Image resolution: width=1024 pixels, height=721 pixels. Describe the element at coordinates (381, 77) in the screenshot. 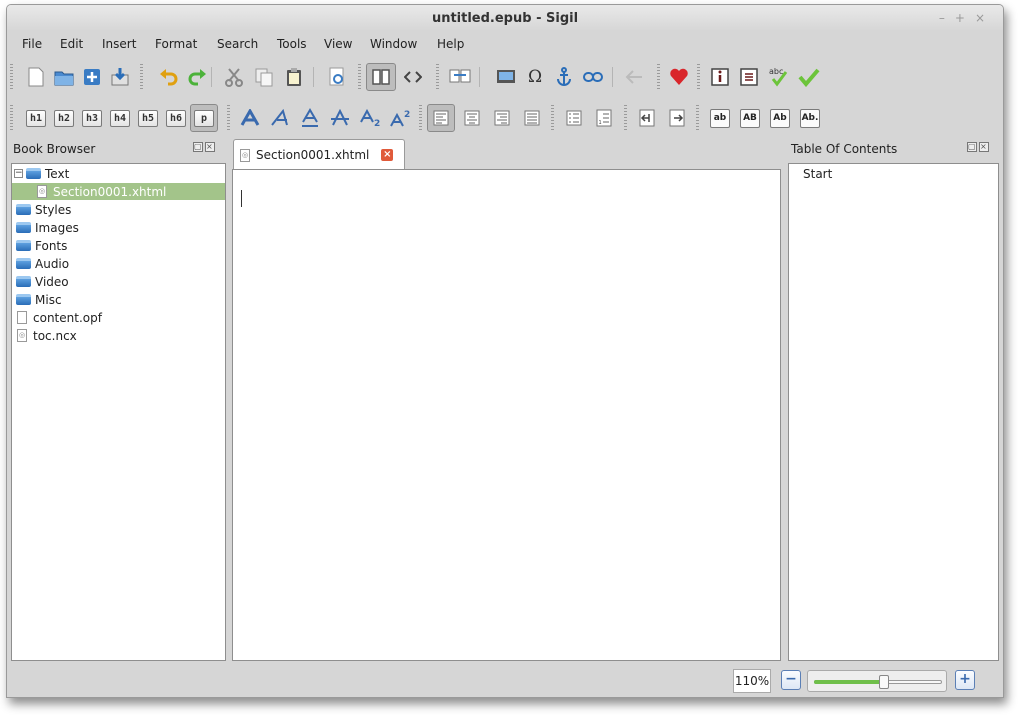

I see `book-view-icon` at that location.